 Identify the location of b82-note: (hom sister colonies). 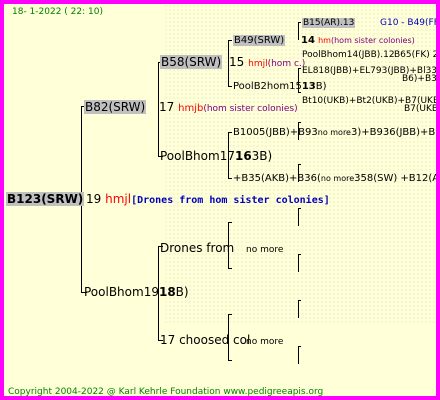
(250, 109).